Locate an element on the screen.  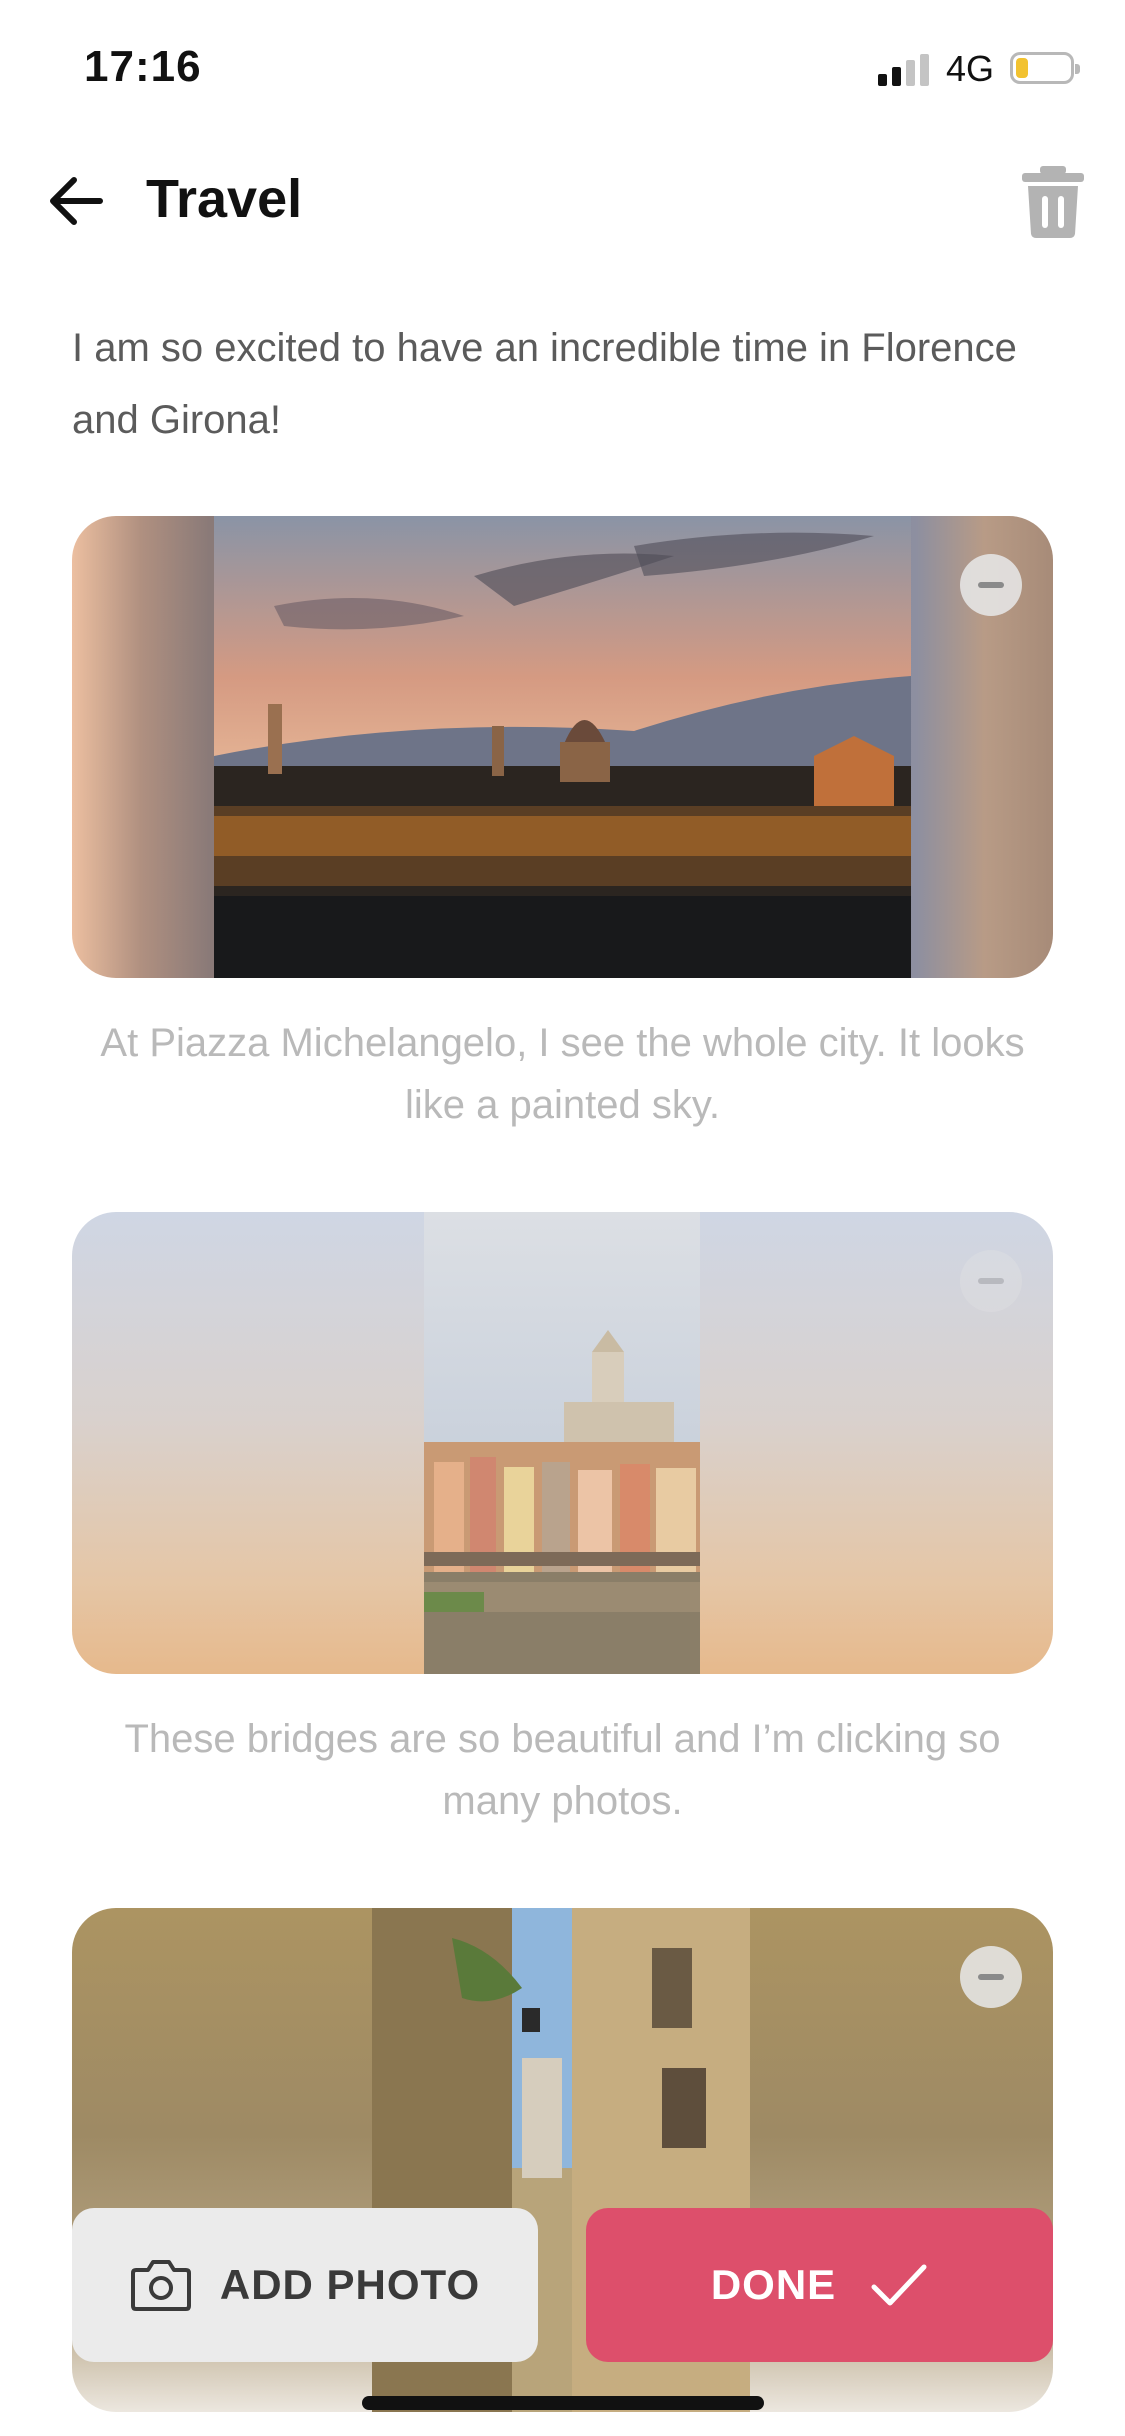
cellular-signal-icon is located at coordinates (903, 70).